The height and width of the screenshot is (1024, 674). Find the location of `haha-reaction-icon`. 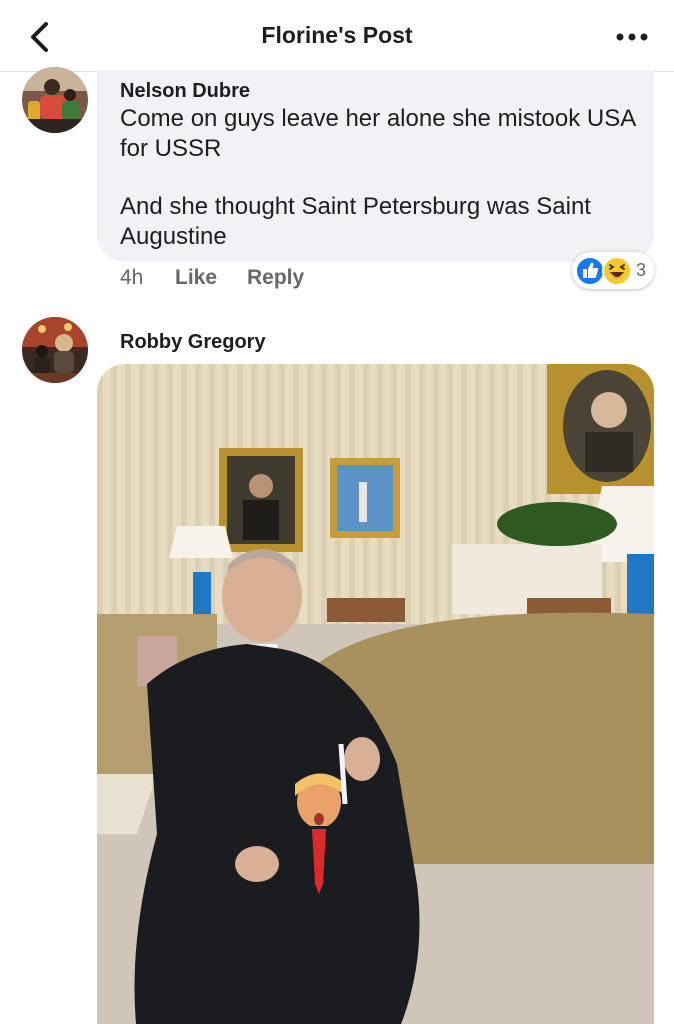

haha-reaction-icon is located at coordinates (617, 271).